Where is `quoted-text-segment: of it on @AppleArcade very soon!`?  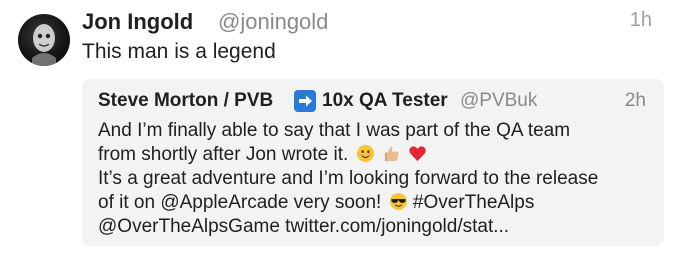
quoted-text-segment: of it on @AppleArcade very soon! is located at coordinates (239, 202).